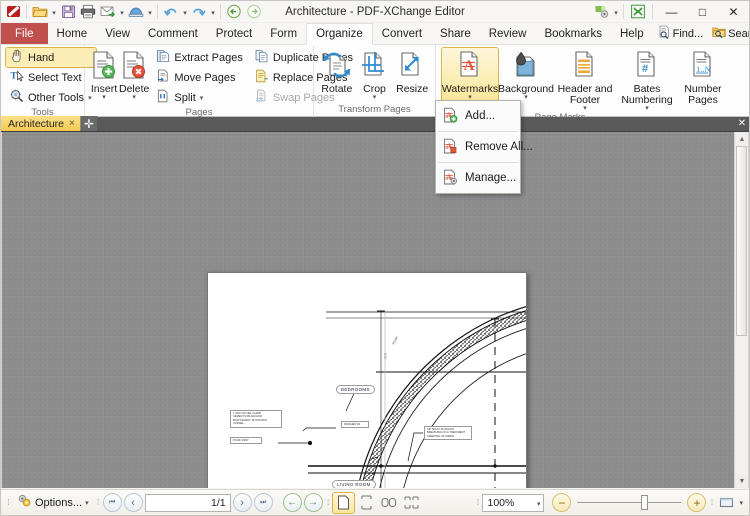  What do you see at coordinates (337, 71) in the screenshot?
I see `rotate-pages-button: Rotate` at bounding box center [337, 71].